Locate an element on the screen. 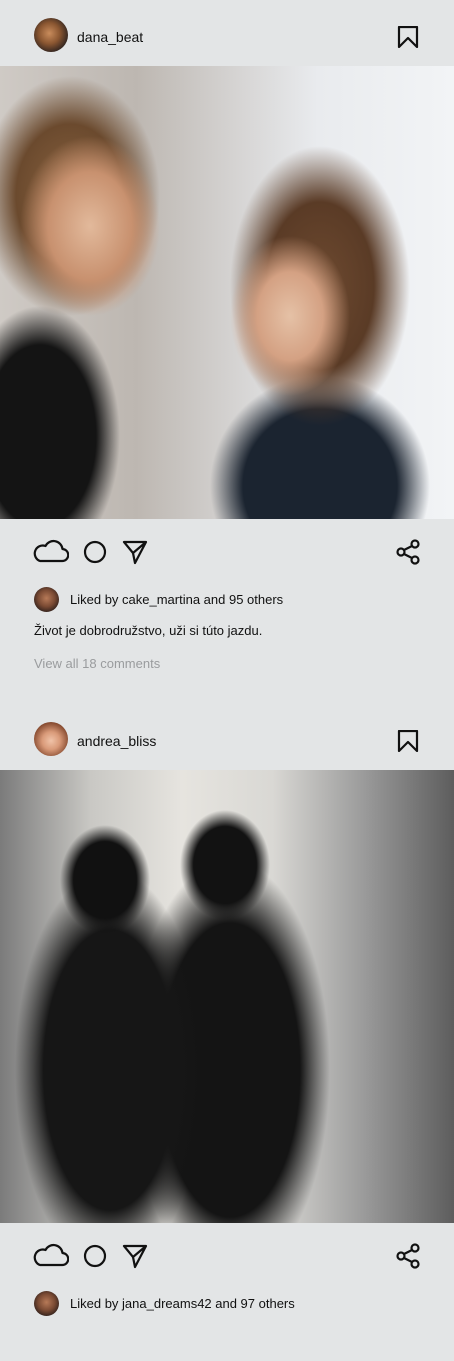 The height and width of the screenshot is (1361, 454). username: dana_beat is located at coordinates (110, 37).